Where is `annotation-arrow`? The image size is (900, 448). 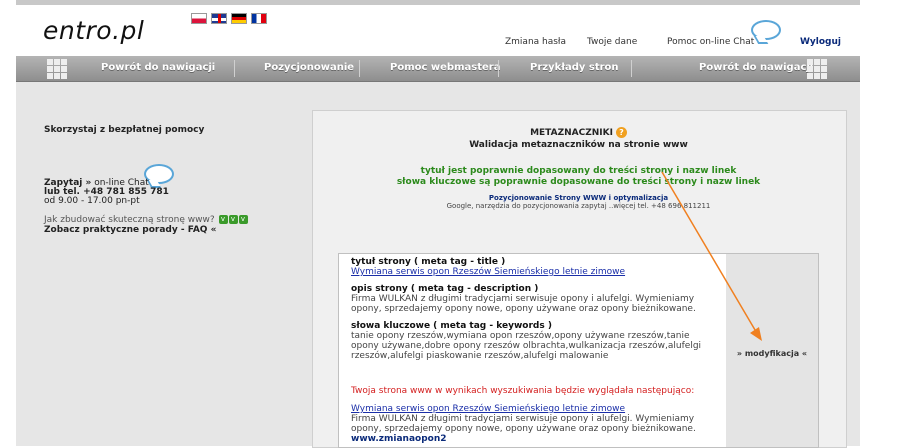 annotation-arrow is located at coordinates (711, 256).